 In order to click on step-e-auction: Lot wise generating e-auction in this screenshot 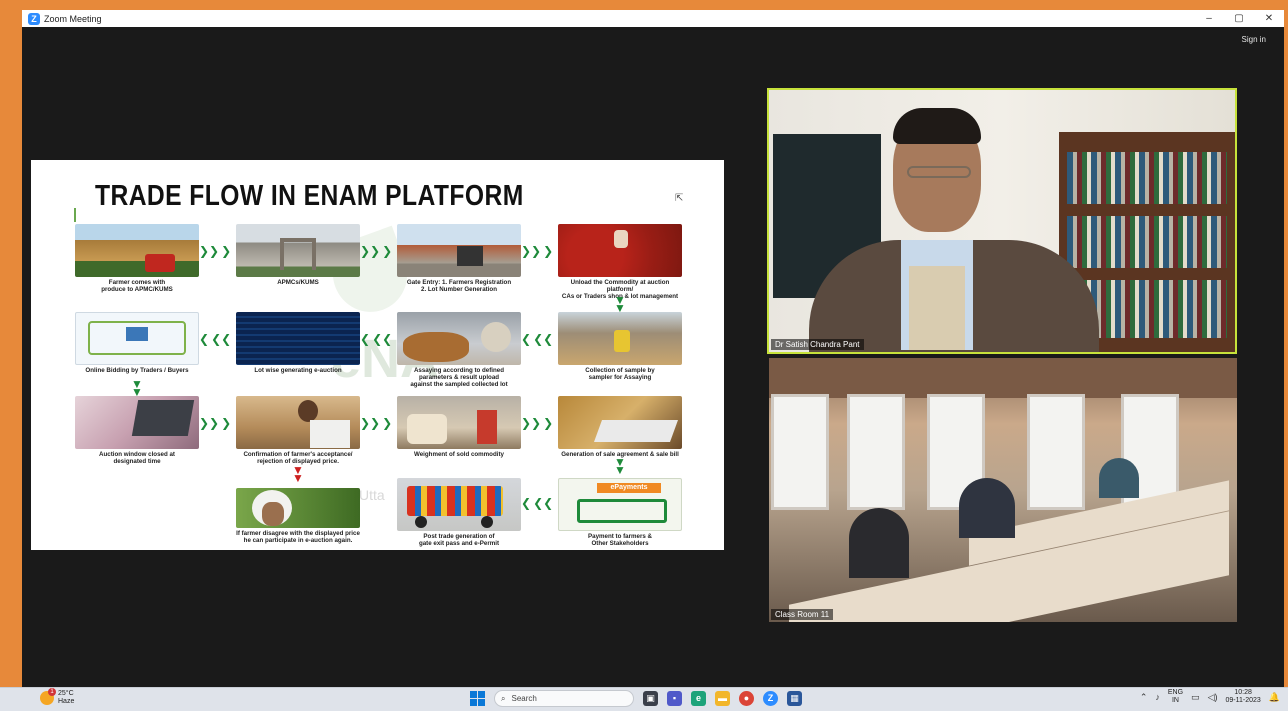, I will do `click(298, 343)`.